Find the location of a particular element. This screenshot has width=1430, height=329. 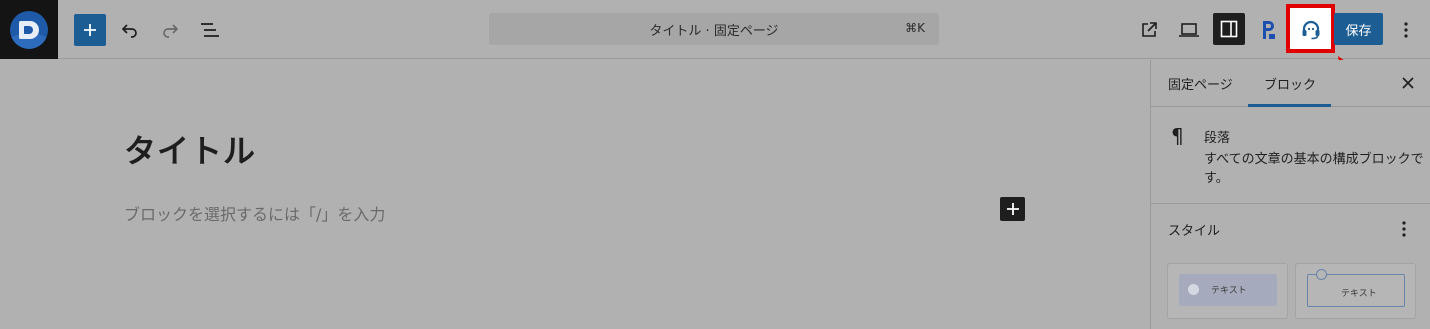

add-block-button is located at coordinates (1012, 209).